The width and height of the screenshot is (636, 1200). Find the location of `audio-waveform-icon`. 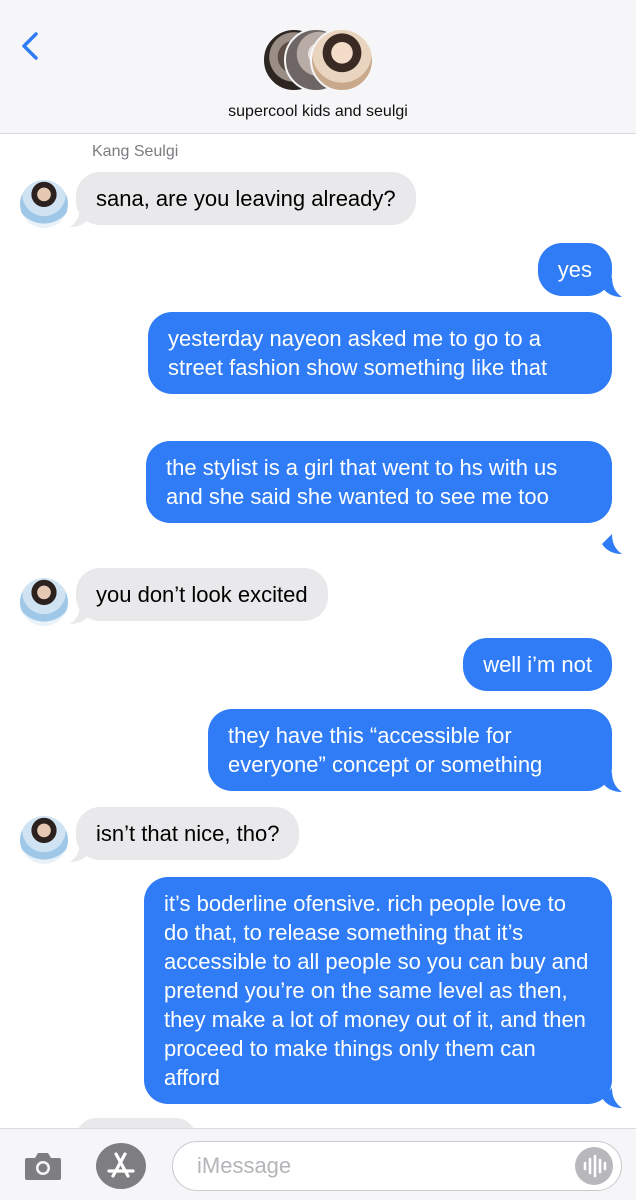

audio-waveform-icon is located at coordinates (595, 1166).